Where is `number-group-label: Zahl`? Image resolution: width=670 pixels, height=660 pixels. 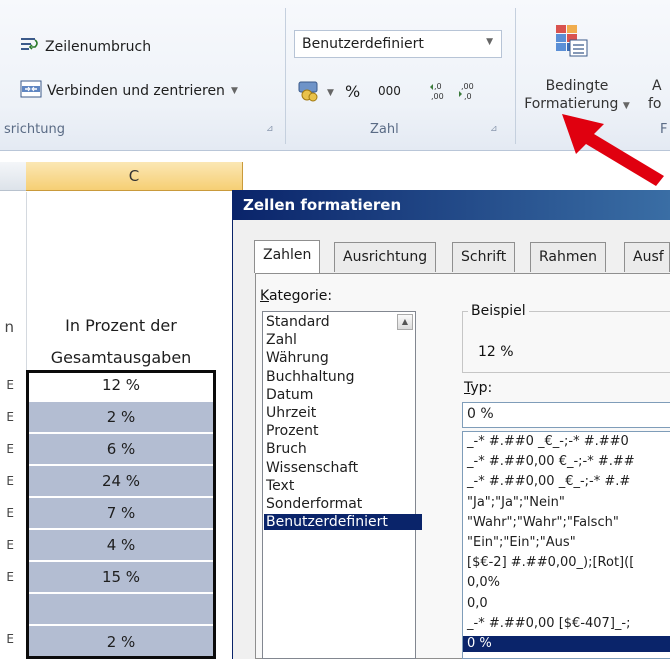 number-group-label: Zahl is located at coordinates (384, 129).